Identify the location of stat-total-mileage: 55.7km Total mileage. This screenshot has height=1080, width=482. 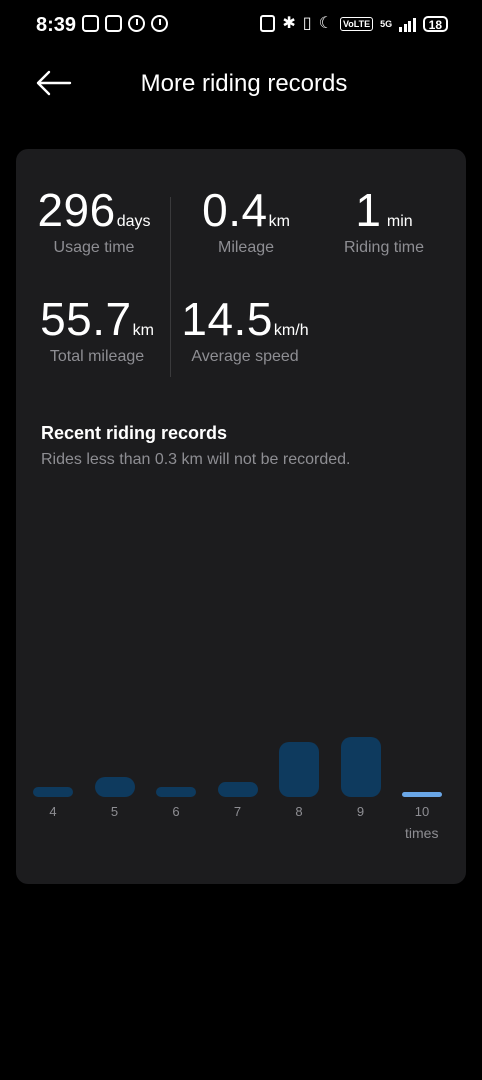
(97, 329).